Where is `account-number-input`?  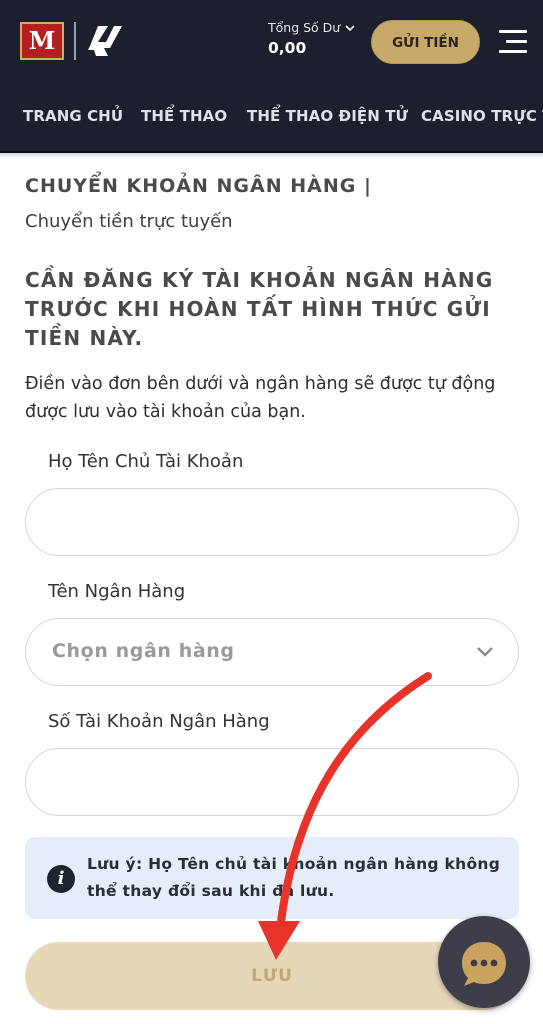
account-number-input is located at coordinates (272, 782).